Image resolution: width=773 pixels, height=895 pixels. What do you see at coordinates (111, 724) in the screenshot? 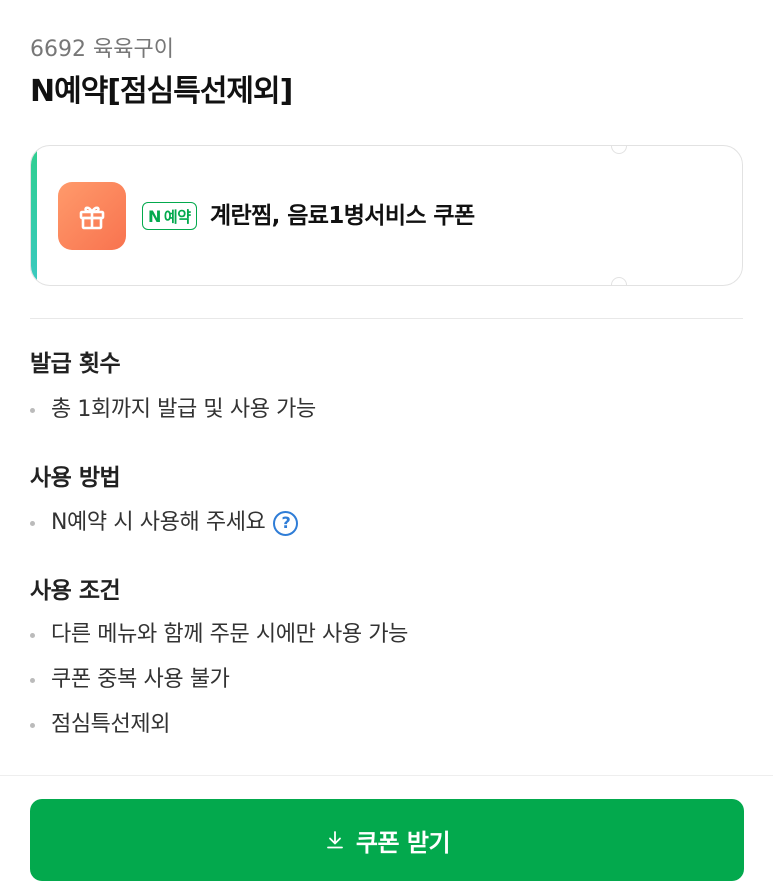
I see `list-item-text: 점심특선제외` at bounding box center [111, 724].